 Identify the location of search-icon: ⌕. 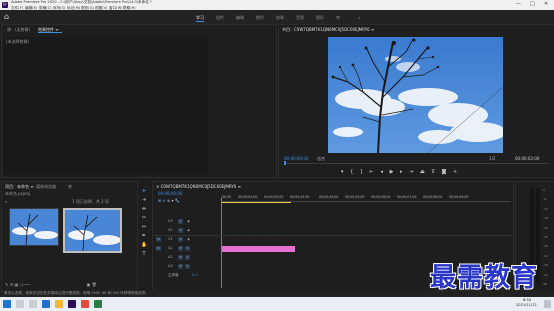
(7, 201).